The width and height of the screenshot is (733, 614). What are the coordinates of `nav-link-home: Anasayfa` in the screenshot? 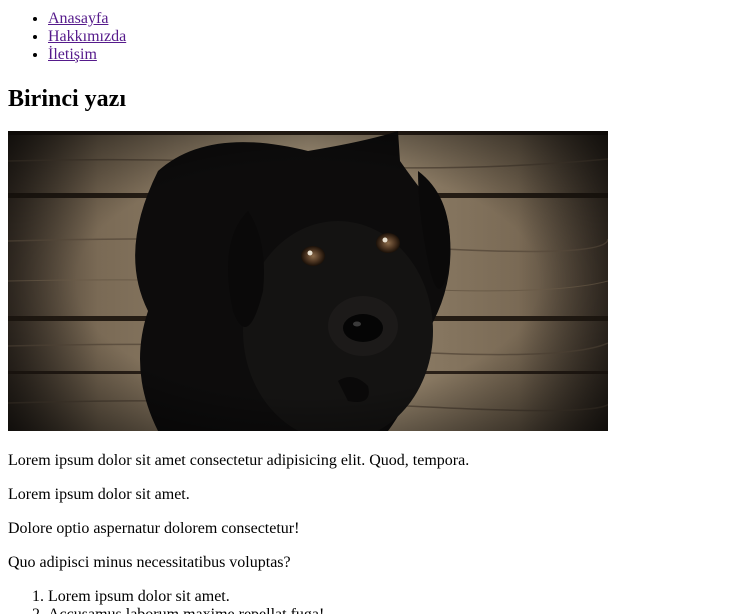 It's located at (78, 18).